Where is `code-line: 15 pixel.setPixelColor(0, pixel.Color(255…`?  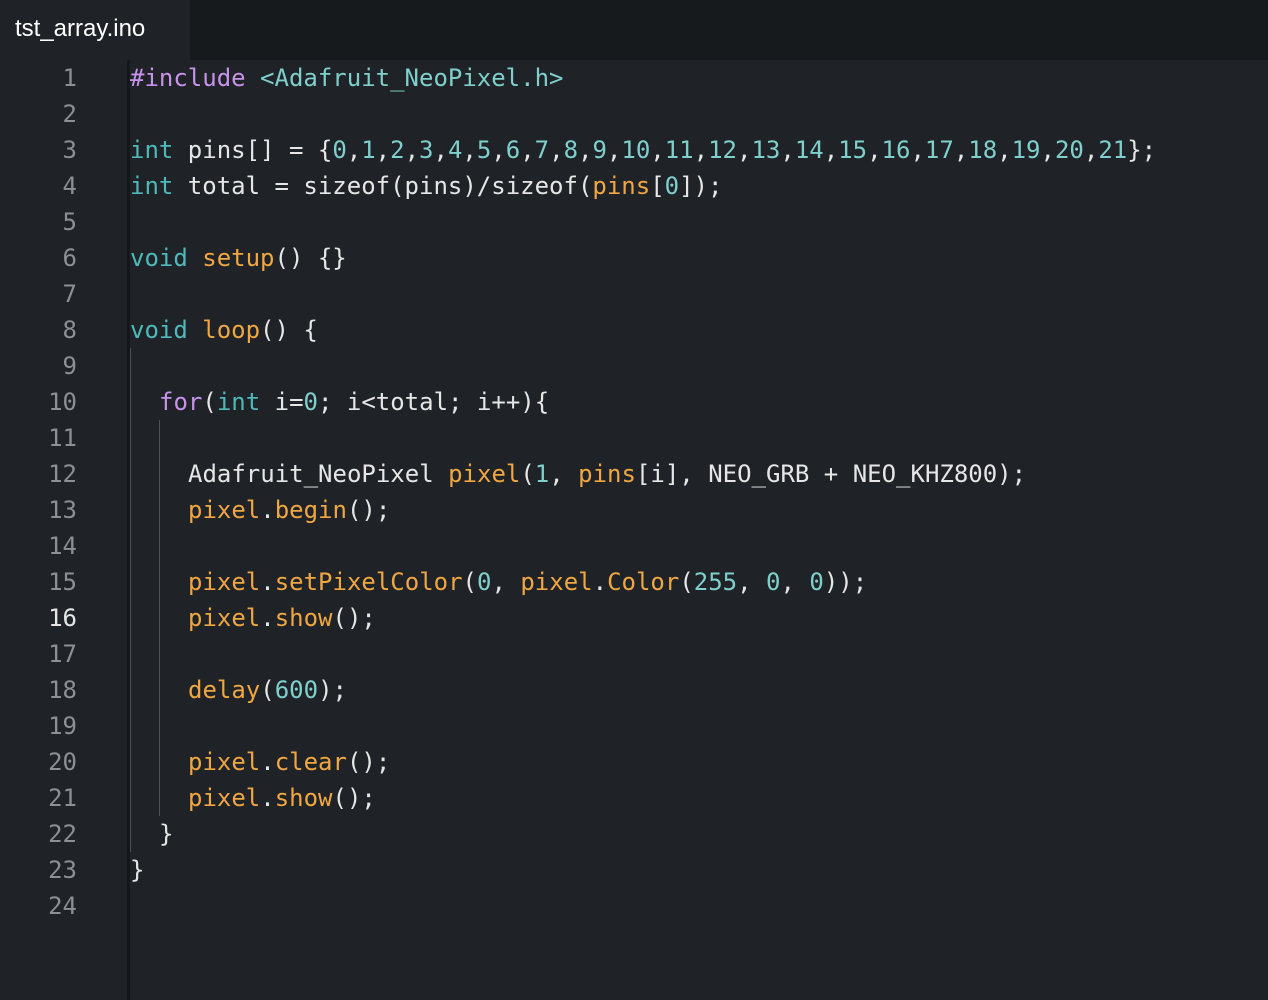
code-line: 15 pixel.setPixelColor(0, pixel.Color(255… is located at coordinates (634, 582).